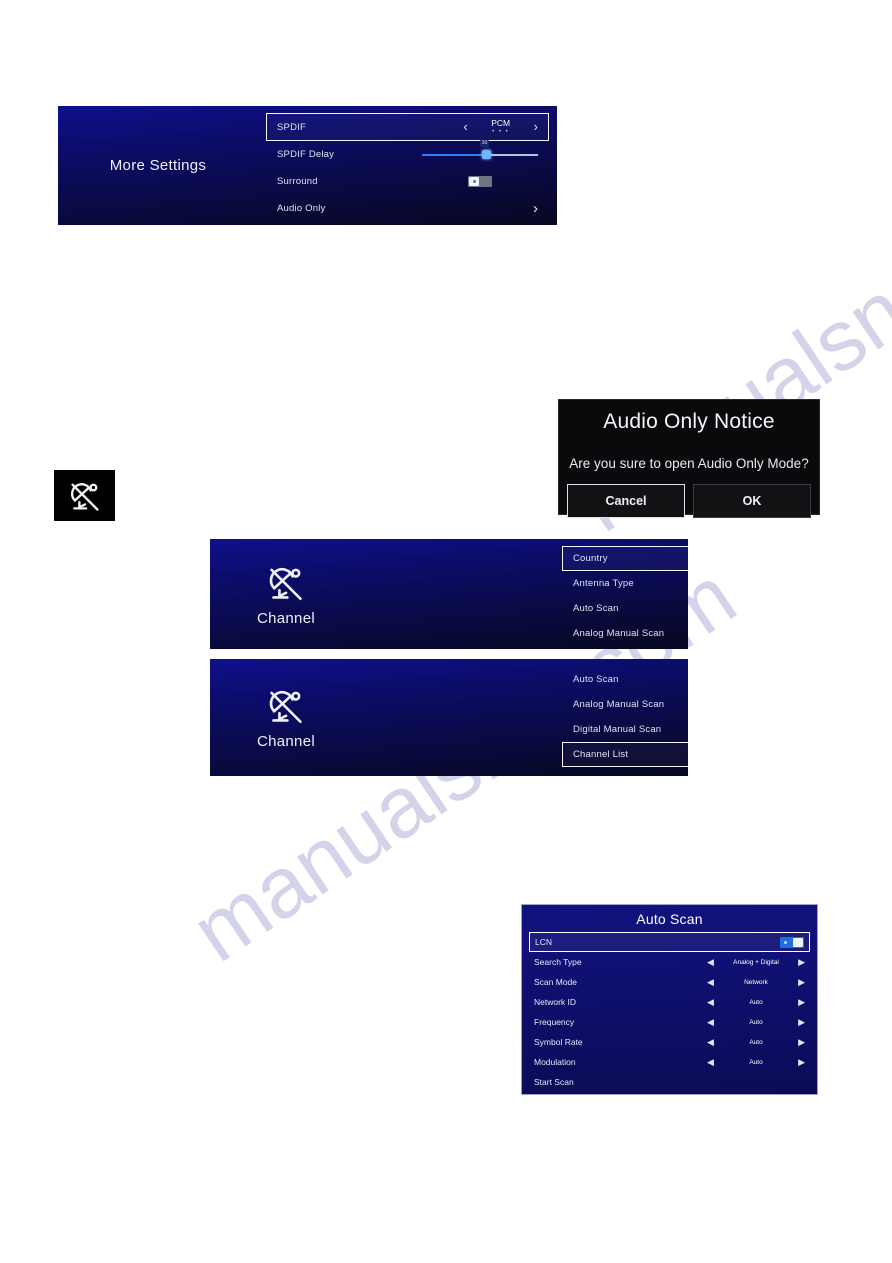  I want to click on dialog-message: Are you sure to open Audio Only Mode?, so click(689, 463).